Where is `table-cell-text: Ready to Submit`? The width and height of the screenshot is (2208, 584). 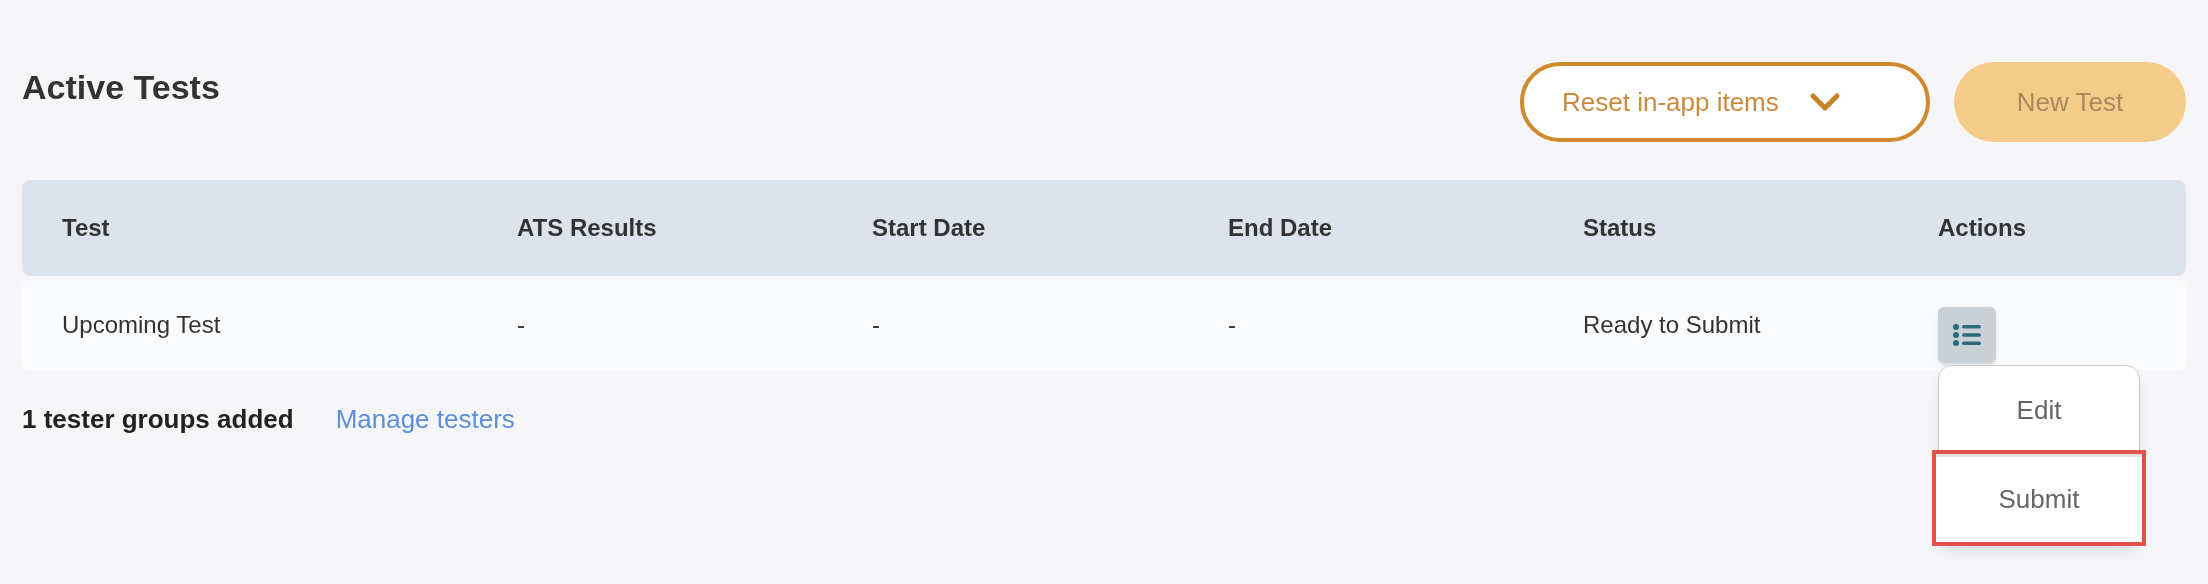 table-cell-text: Ready to Submit is located at coordinates (1672, 325).